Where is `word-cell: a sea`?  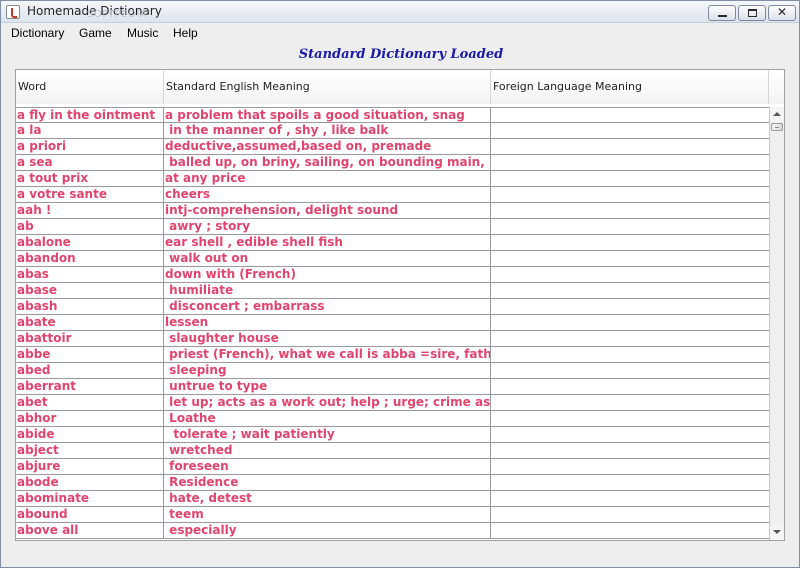 word-cell: a sea is located at coordinates (90, 162).